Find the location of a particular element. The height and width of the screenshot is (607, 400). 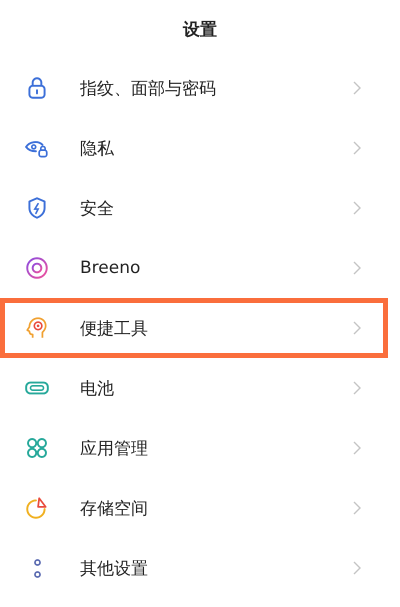

four-circles-icon is located at coordinates (37, 448).